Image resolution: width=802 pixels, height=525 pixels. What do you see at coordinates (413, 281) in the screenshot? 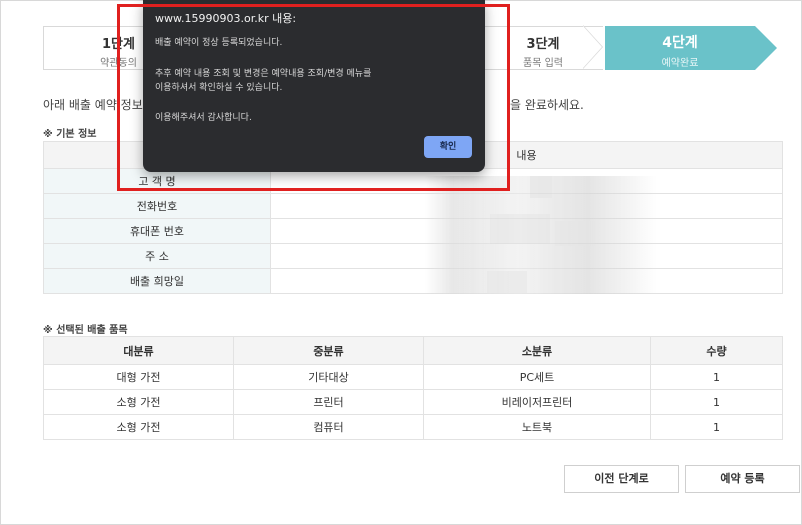
I see `table-row: 배출 희망일` at bounding box center [413, 281].